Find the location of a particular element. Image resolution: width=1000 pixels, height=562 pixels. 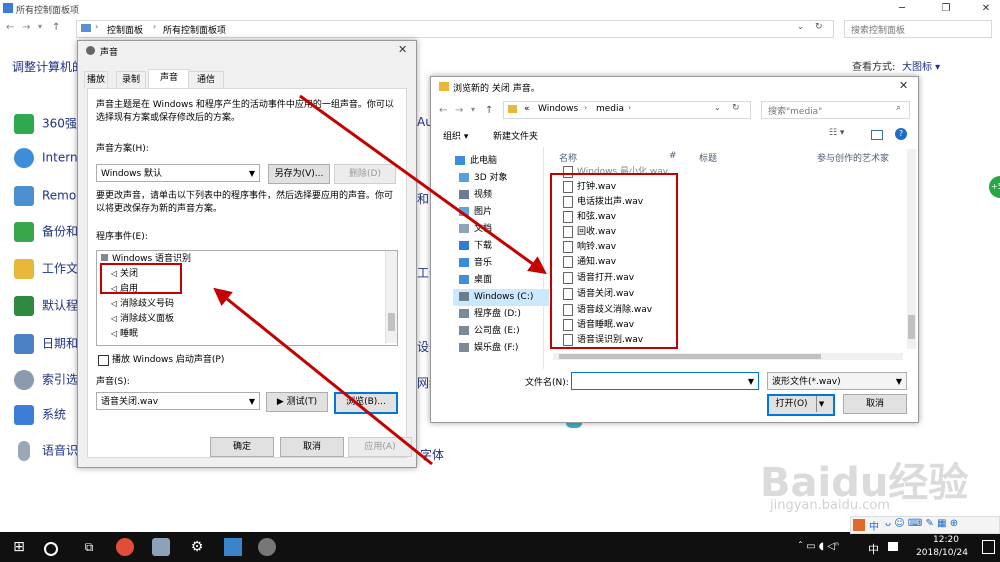

tray-icons: ˆ ▭ ◖ ◁ⁿ is located at coordinates (818, 546).